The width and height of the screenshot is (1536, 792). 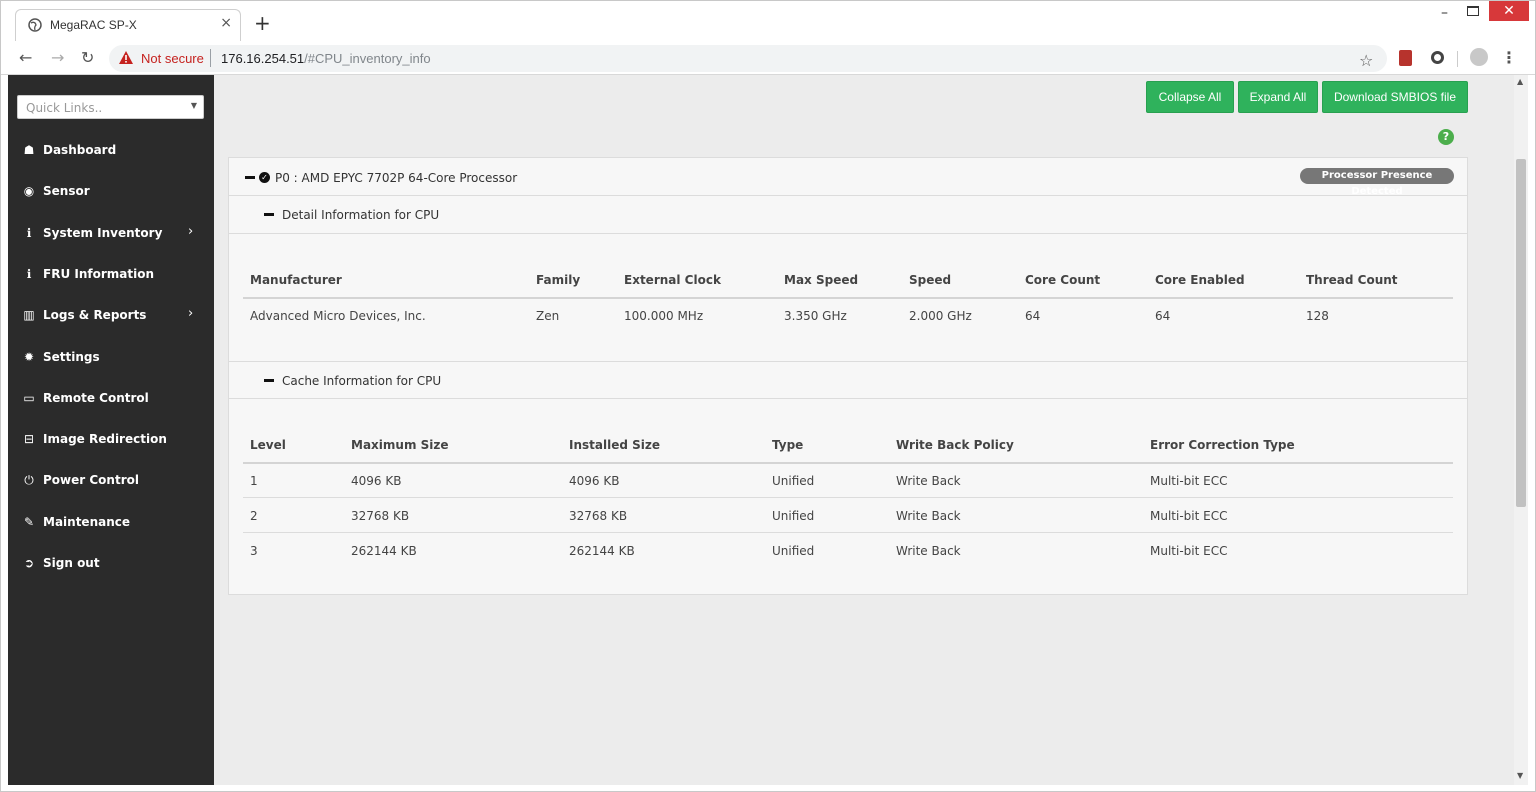 I want to click on detail-cell: Zen, so click(x=548, y=316).